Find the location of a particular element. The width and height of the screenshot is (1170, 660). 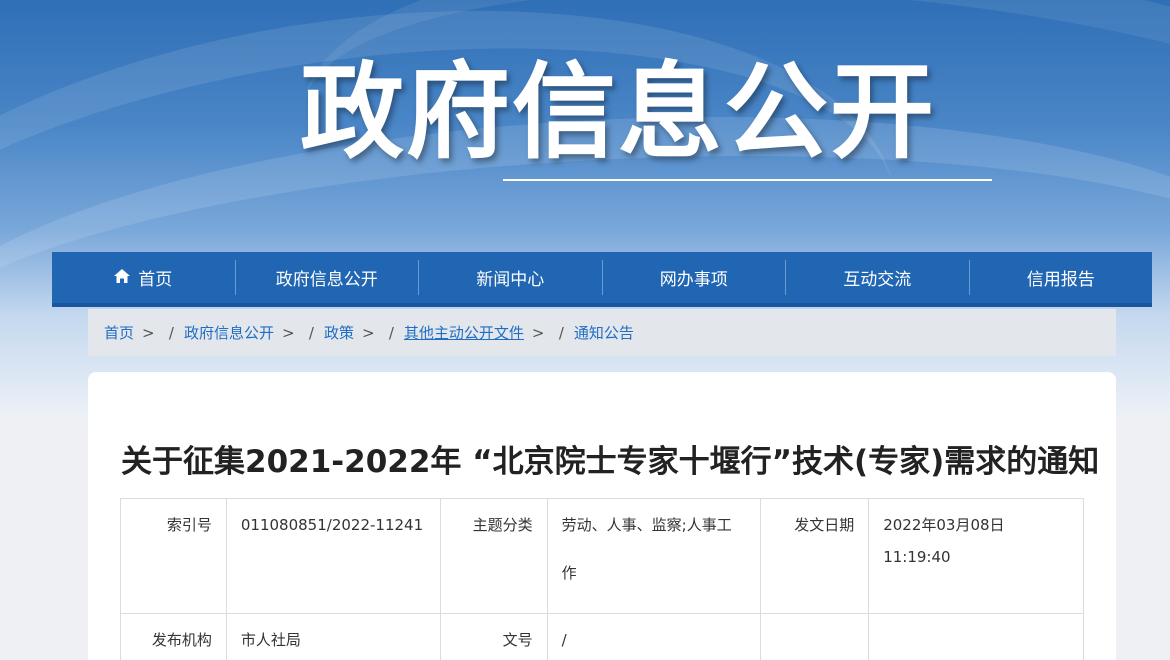

breadcrumb-other-files: 其他主动公开文件 is located at coordinates (464, 332).